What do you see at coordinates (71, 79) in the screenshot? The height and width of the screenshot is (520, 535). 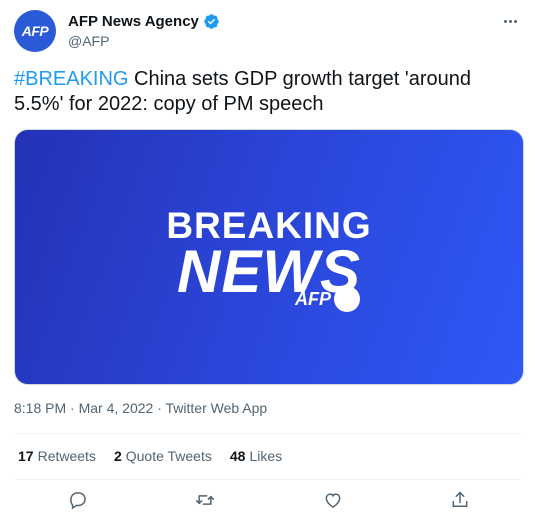 I see `hashtag-link: #BREAKING` at bounding box center [71, 79].